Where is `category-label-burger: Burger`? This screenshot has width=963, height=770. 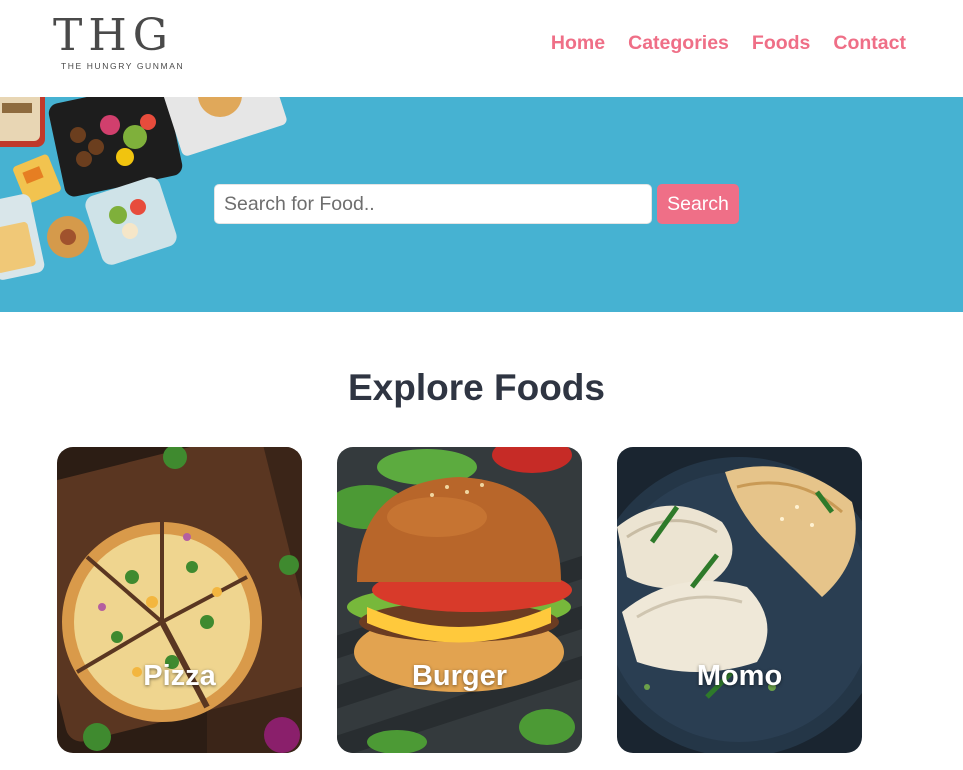
category-label-burger: Burger is located at coordinates (459, 676).